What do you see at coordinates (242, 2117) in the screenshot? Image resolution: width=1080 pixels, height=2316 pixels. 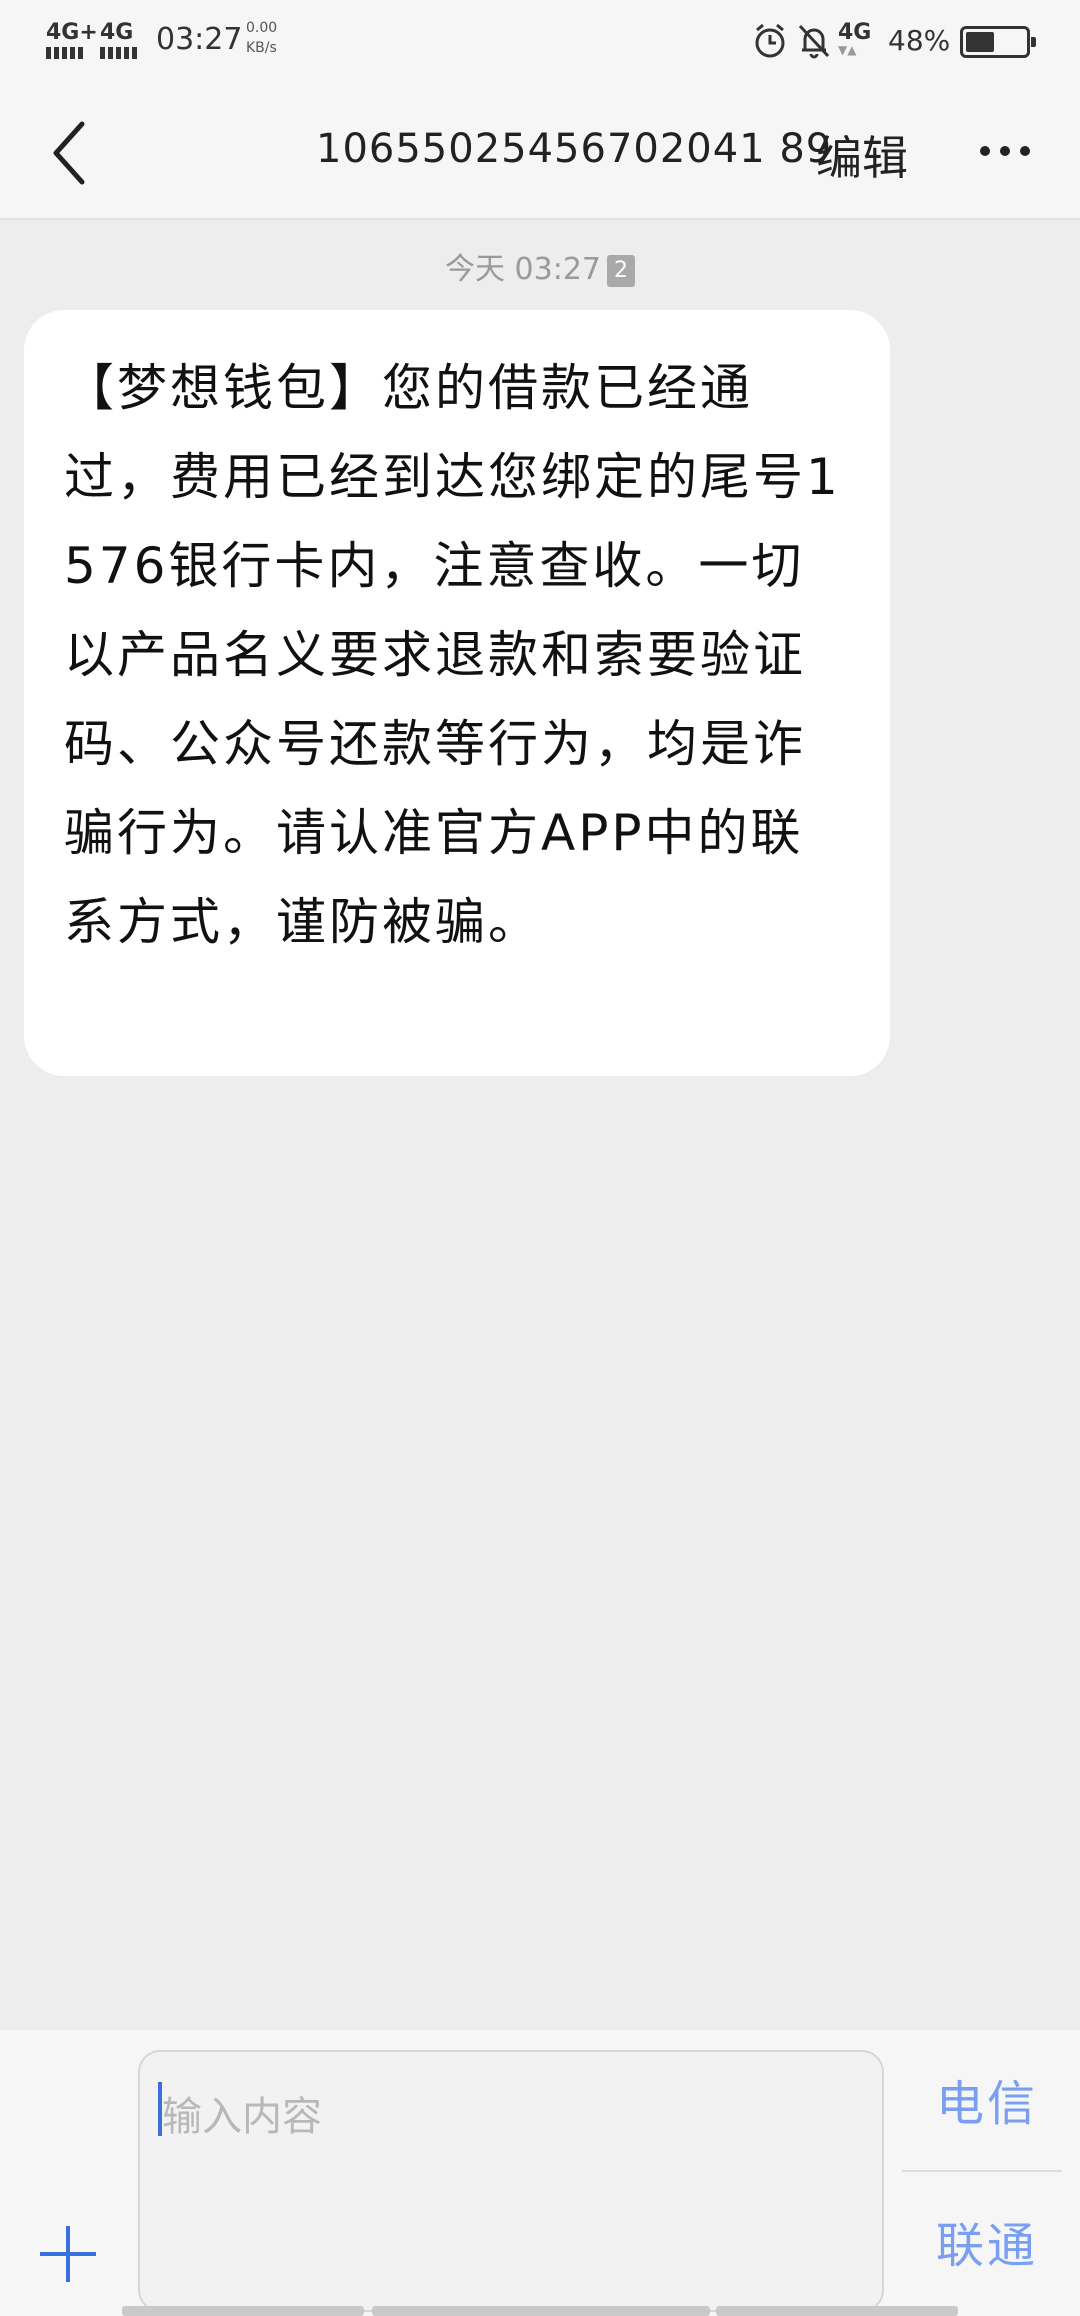 I see `input-placeholder: 输入内容` at bounding box center [242, 2117].